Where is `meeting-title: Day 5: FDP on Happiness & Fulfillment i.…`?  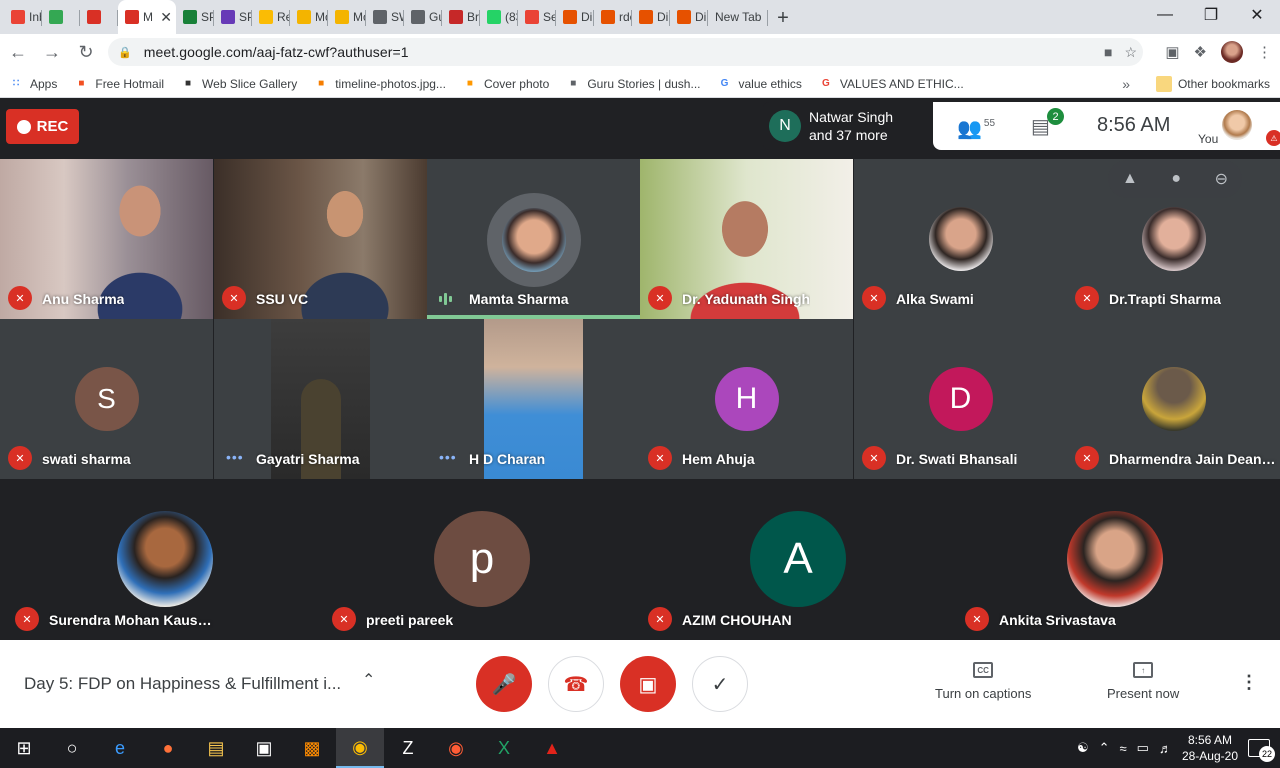 meeting-title: Day 5: FDP on Happiness & Fulfillment i.… is located at coordinates (182, 684).